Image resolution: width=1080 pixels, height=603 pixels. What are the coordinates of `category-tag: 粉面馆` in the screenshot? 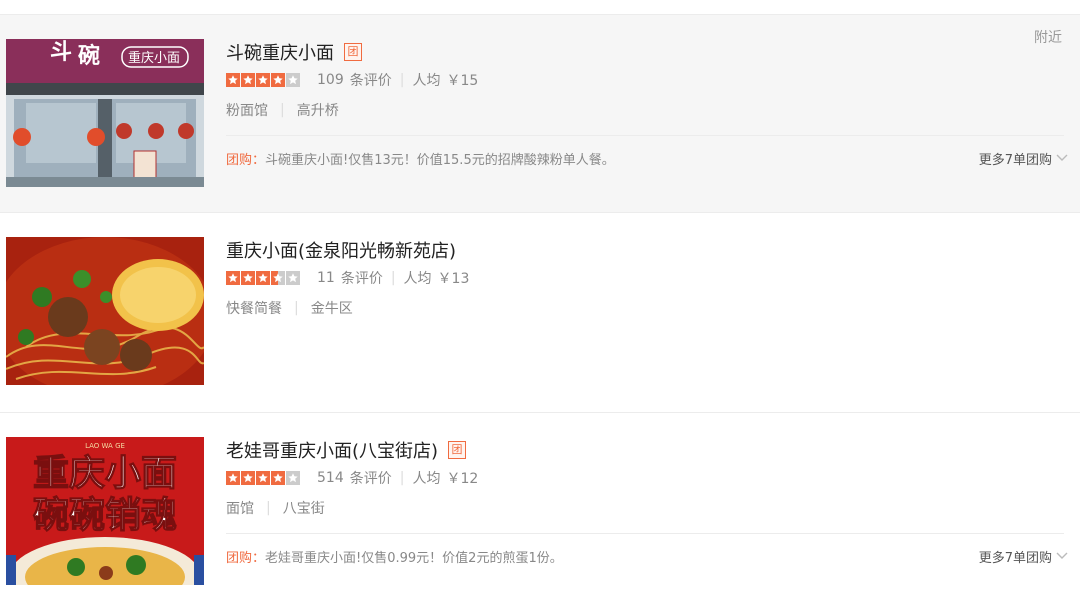 It's located at (247, 110).